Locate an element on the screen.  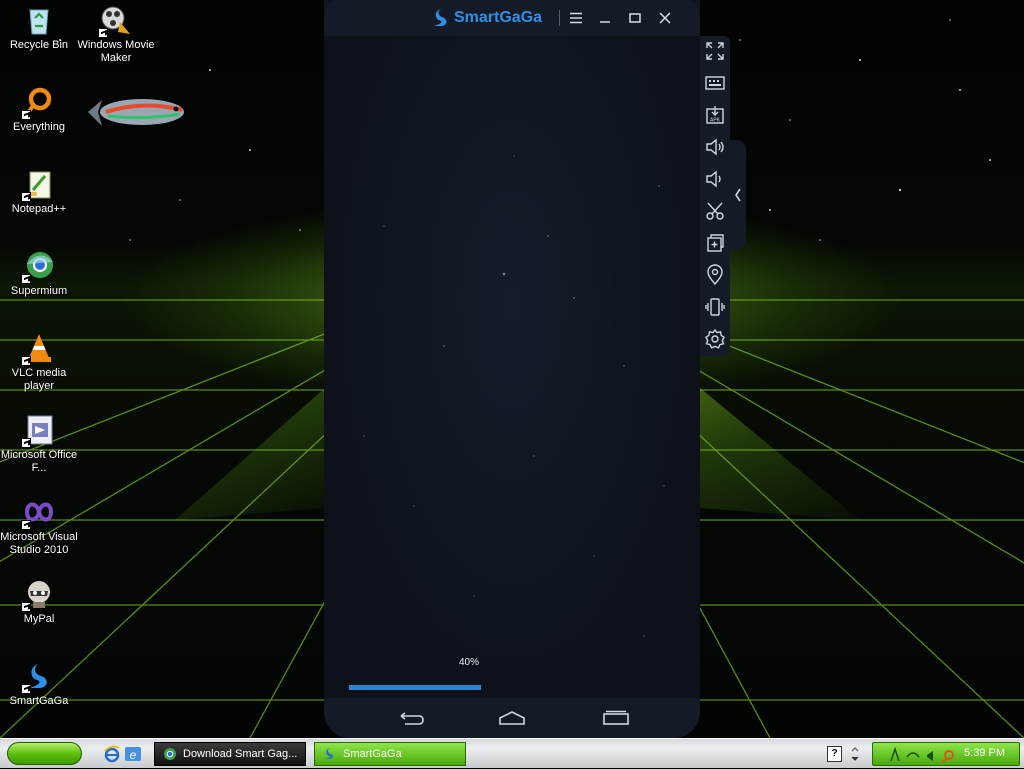
back-arrow-icon is located at coordinates (412, 718).